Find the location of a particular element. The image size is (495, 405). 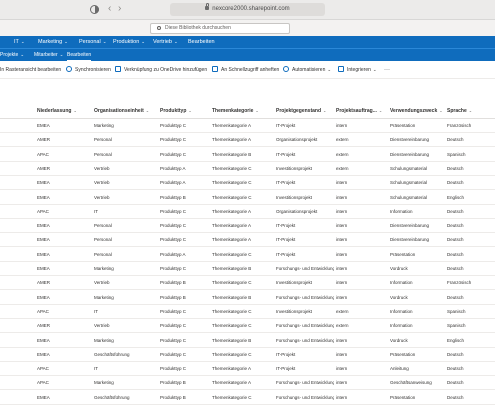

column-header: Verwendungszweck ⌄ is located at coordinates (416, 111).